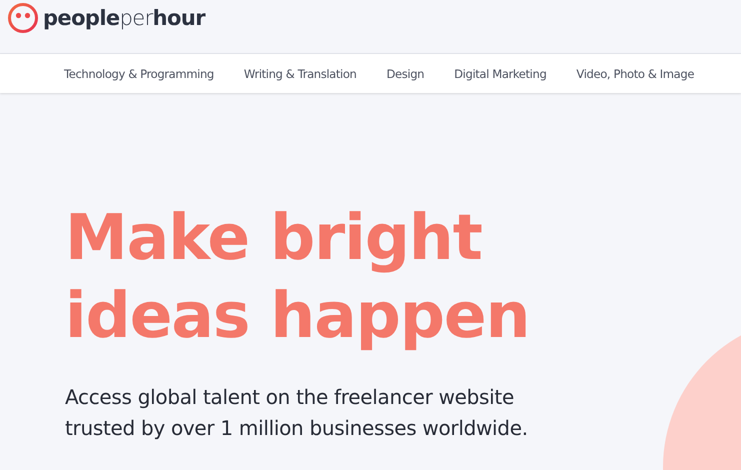  Describe the element at coordinates (297, 316) in the screenshot. I see `headline: ideas happen` at that location.